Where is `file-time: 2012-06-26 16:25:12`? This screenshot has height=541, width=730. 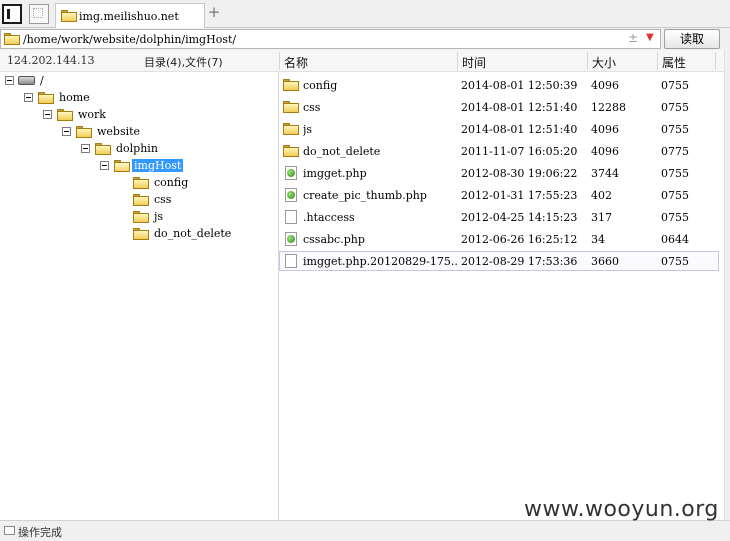 file-time: 2012-06-26 16:25:12 is located at coordinates (519, 239).